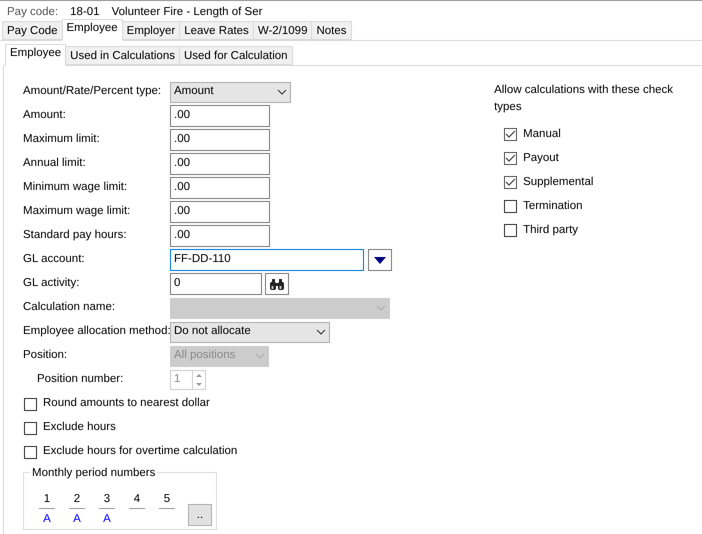 This screenshot has width=702, height=534. Describe the element at coordinates (54, 260) in the screenshot. I see `field-label: GL account:` at that location.